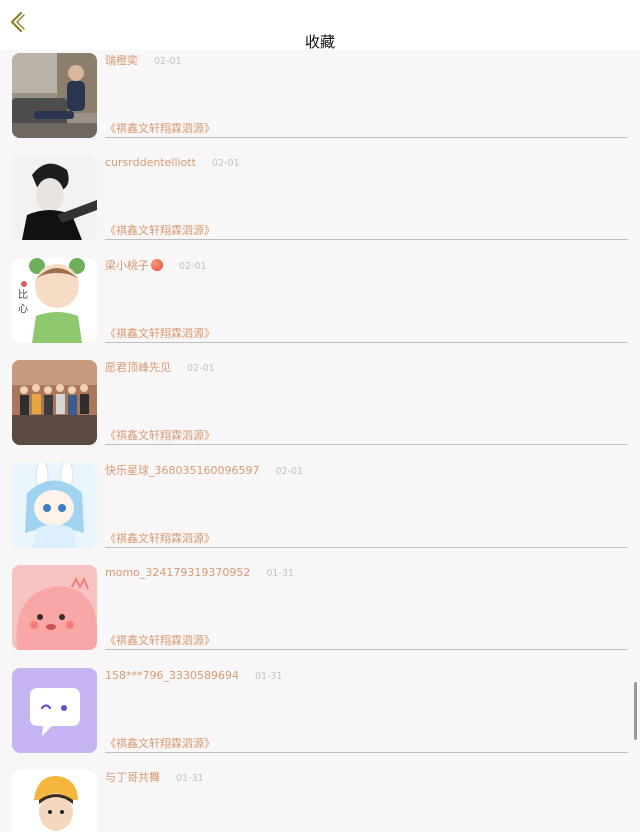  I want to click on user-name: momo_324179319370952, so click(177, 572).